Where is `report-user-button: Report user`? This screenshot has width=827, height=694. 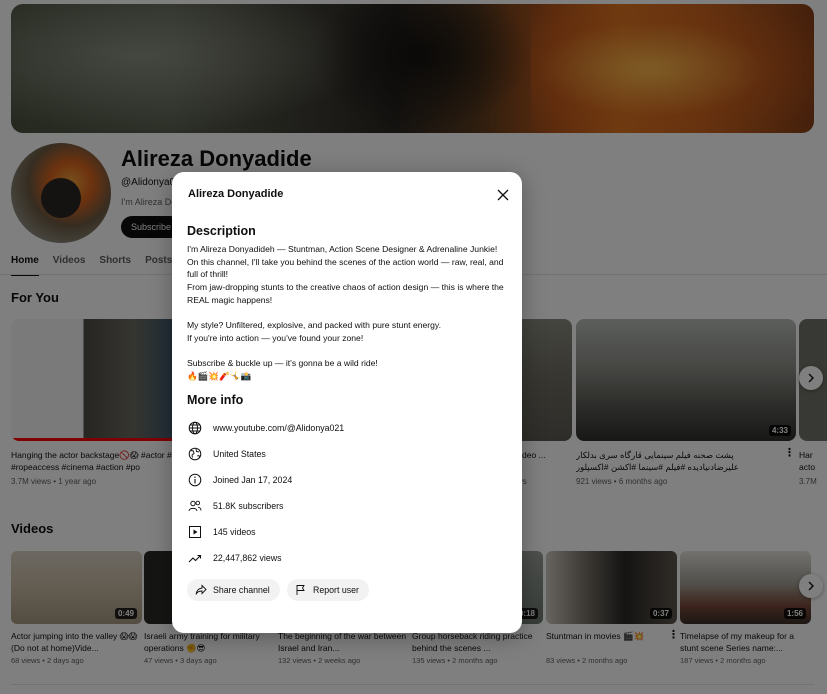 report-user-button: Report user is located at coordinates (328, 590).